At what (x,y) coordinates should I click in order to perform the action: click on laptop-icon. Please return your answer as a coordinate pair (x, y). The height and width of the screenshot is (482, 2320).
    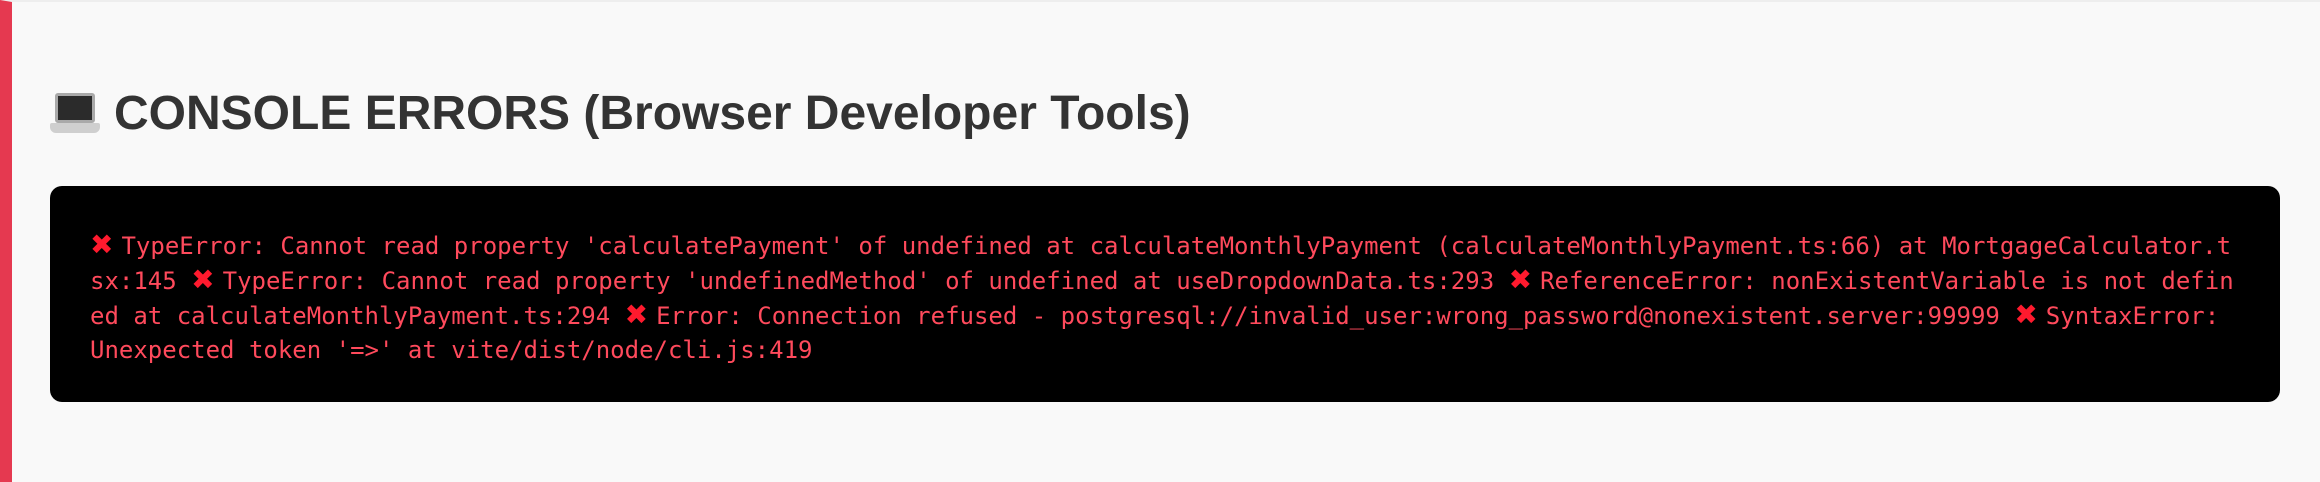
    Looking at the image, I should click on (75, 114).